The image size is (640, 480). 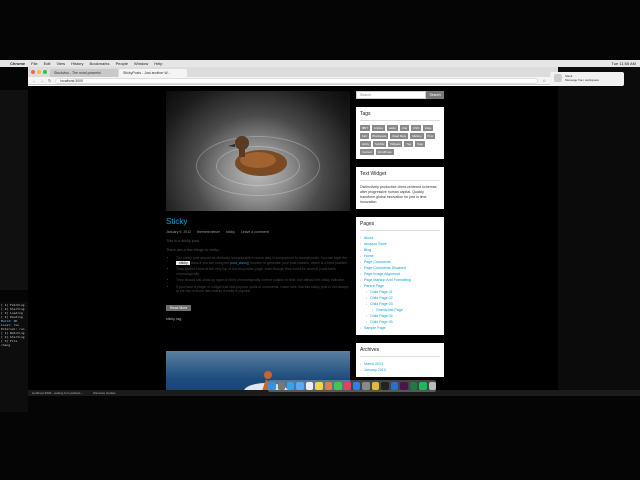 What do you see at coordinates (400, 328) in the screenshot?
I see `page-link: Sample Page` at bounding box center [400, 328].